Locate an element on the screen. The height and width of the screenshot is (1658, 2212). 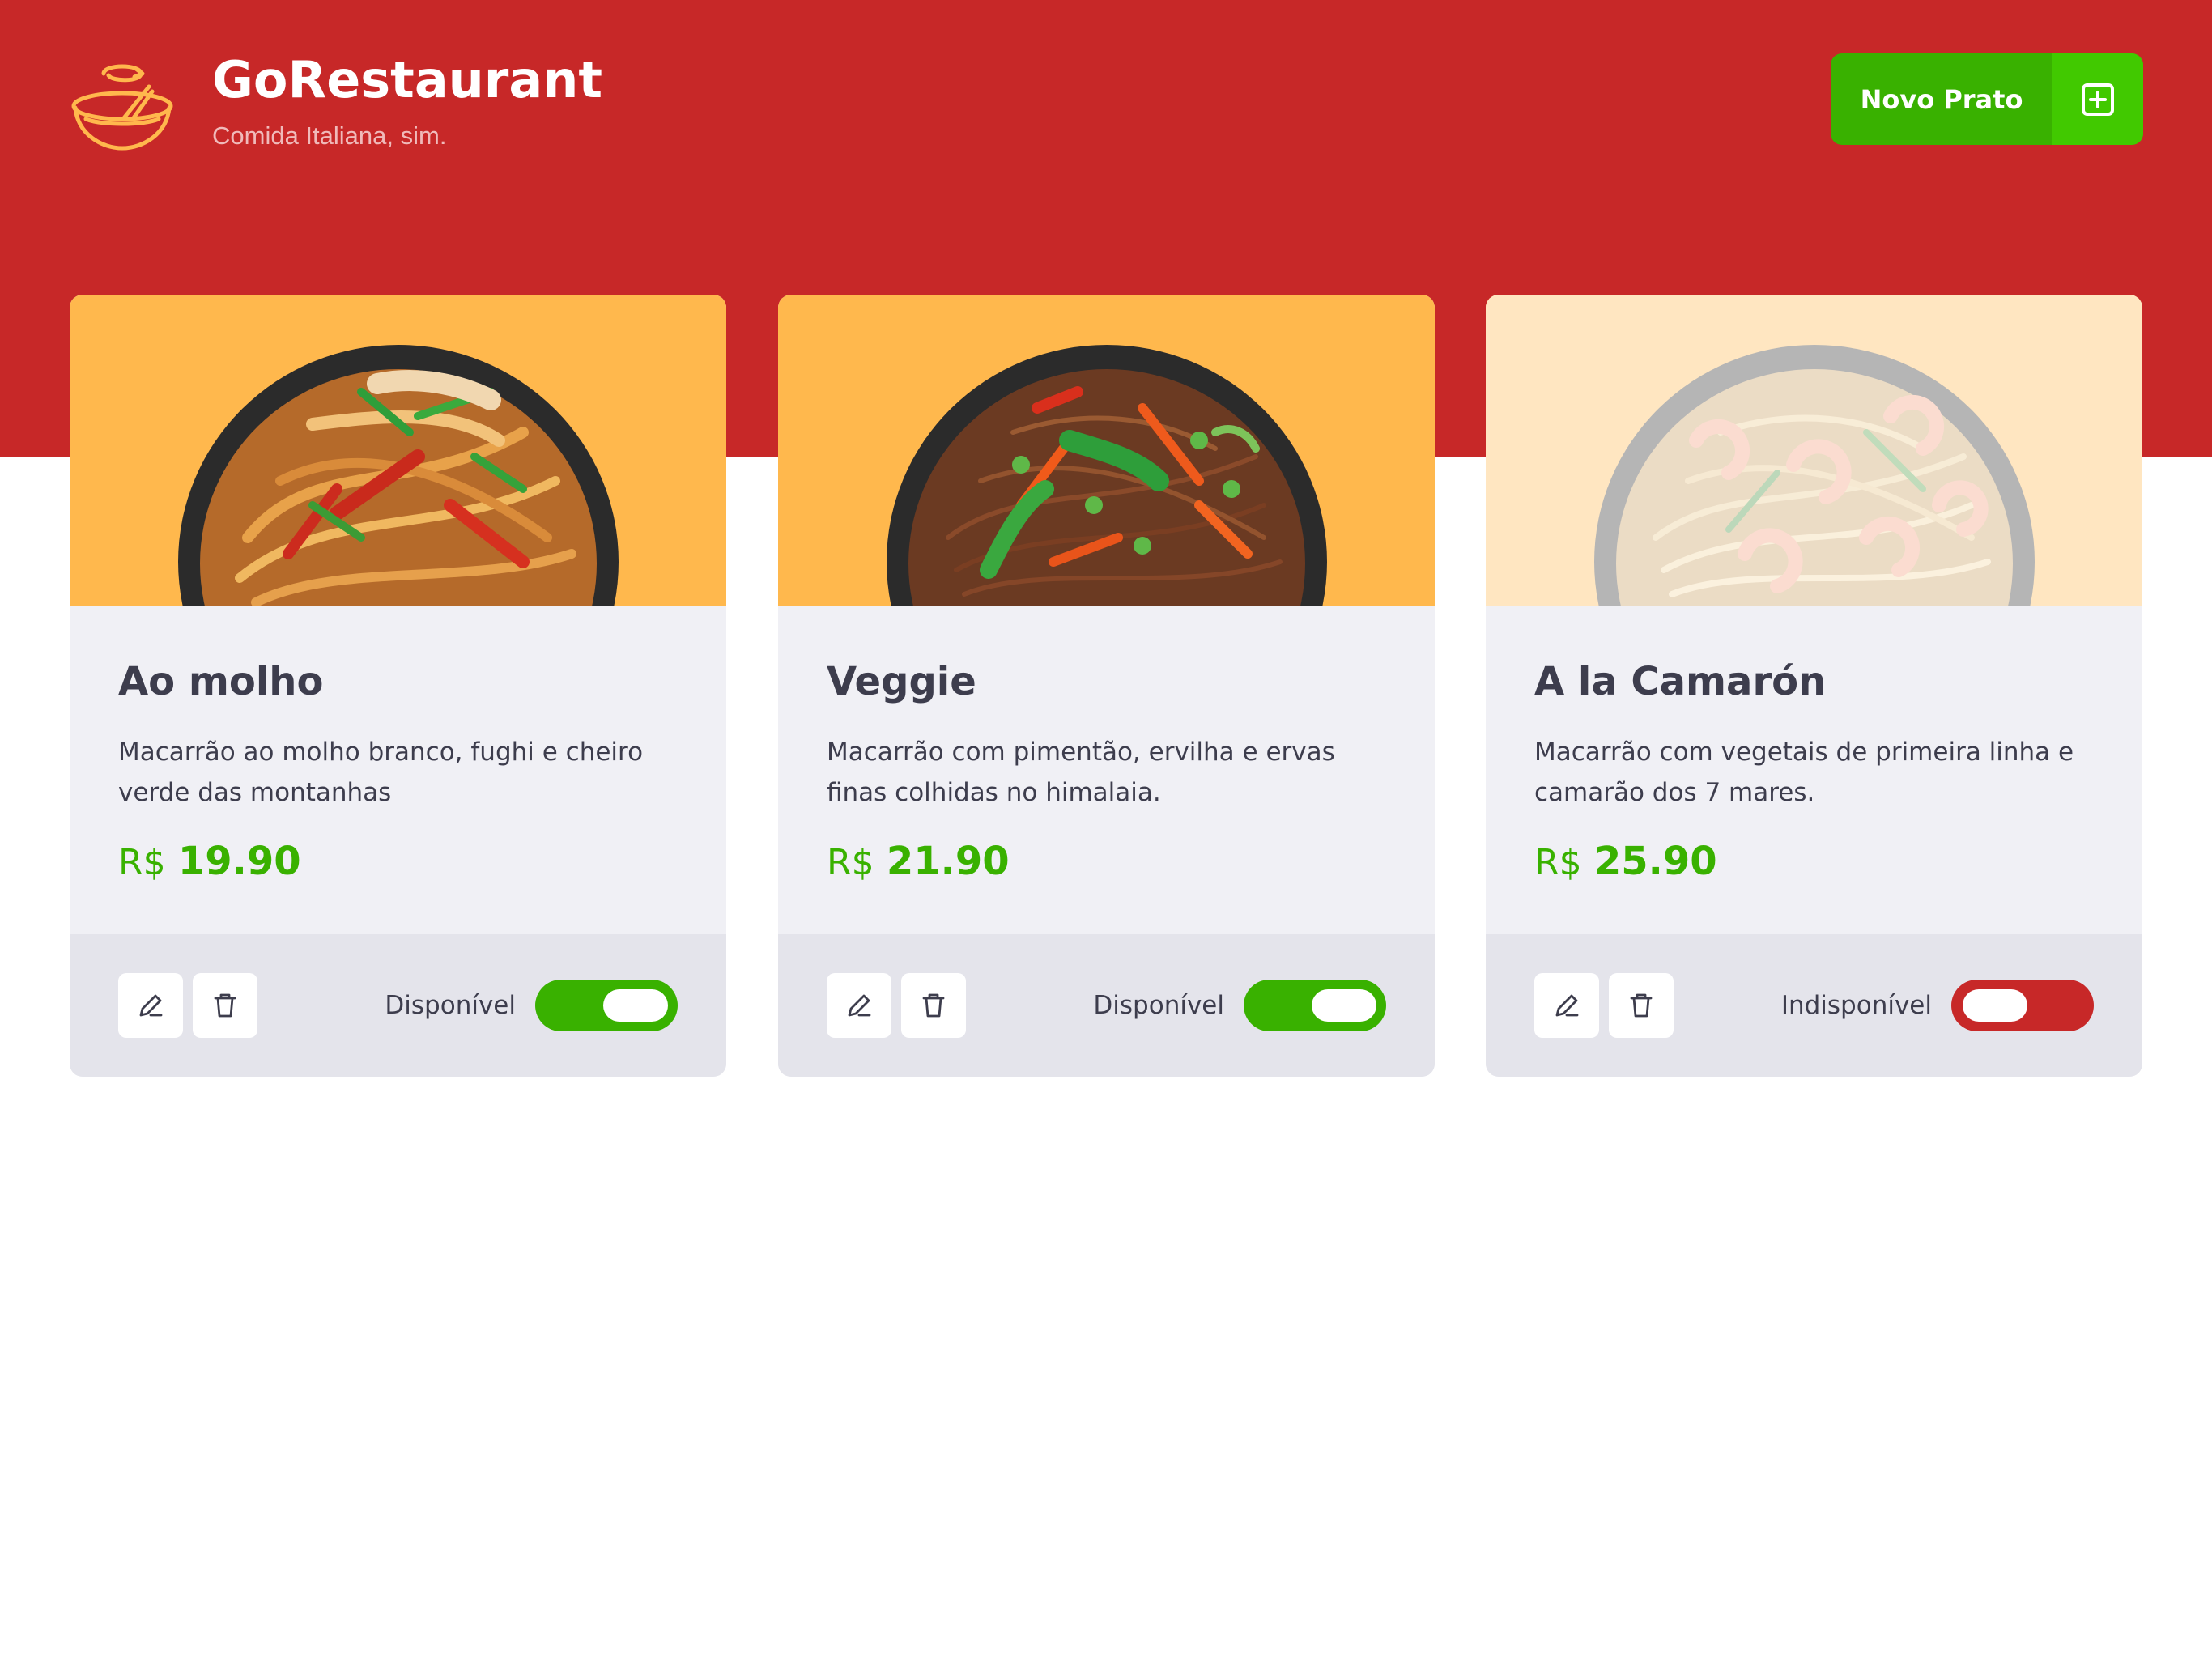
new-dish-label: Novo Prato is located at coordinates (1942, 99).